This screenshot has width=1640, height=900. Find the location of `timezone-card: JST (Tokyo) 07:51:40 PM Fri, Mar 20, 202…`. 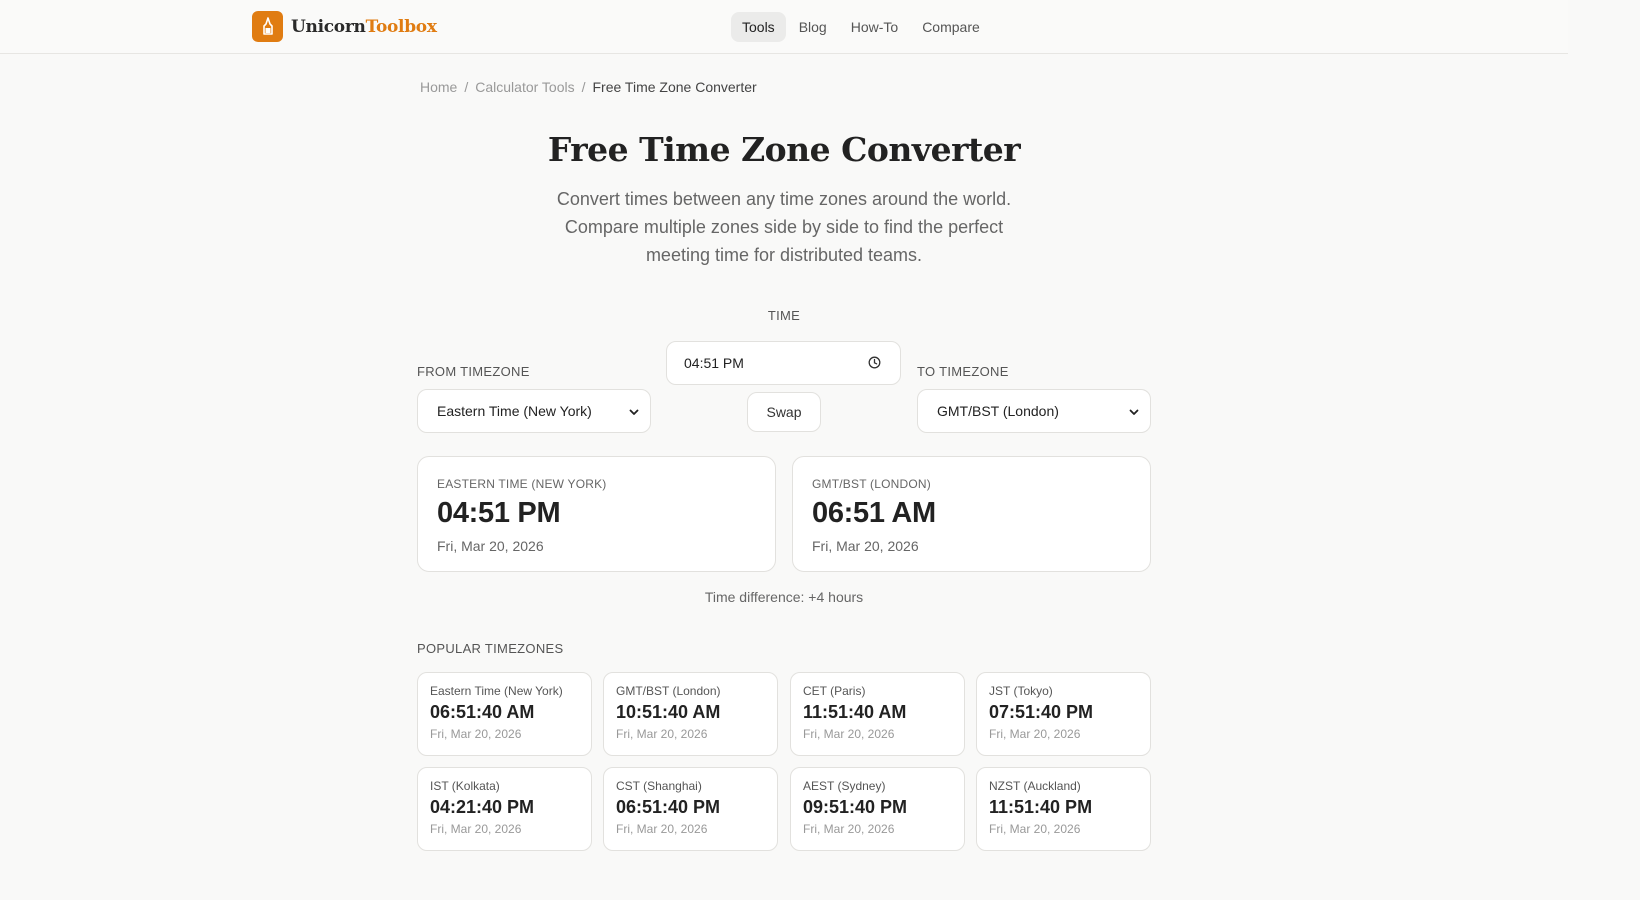

timezone-card: JST (Tokyo) 07:51:40 PM Fri, Mar 20, 202… is located at coordinates (1063, 714).